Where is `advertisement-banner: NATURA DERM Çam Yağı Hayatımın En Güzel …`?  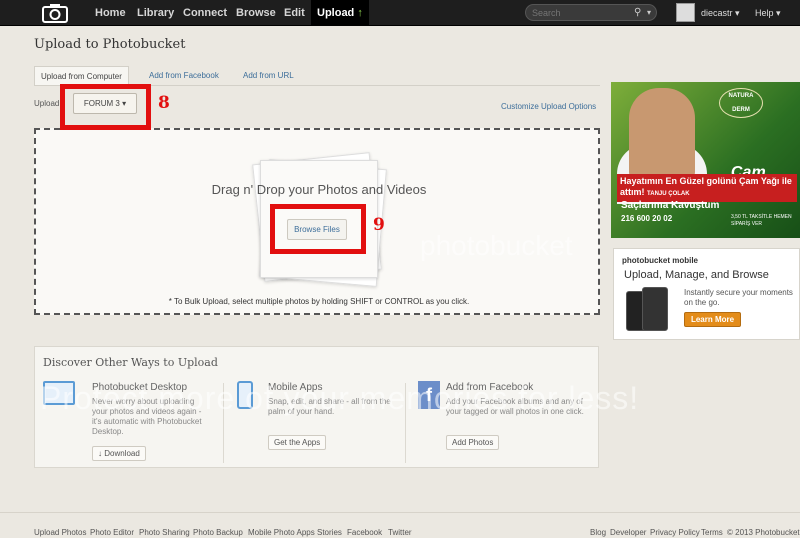 advertisement-banner: NATURA DERM Çam Yağı Hayatımın En Güzel … is located at coordinates (705, 160).